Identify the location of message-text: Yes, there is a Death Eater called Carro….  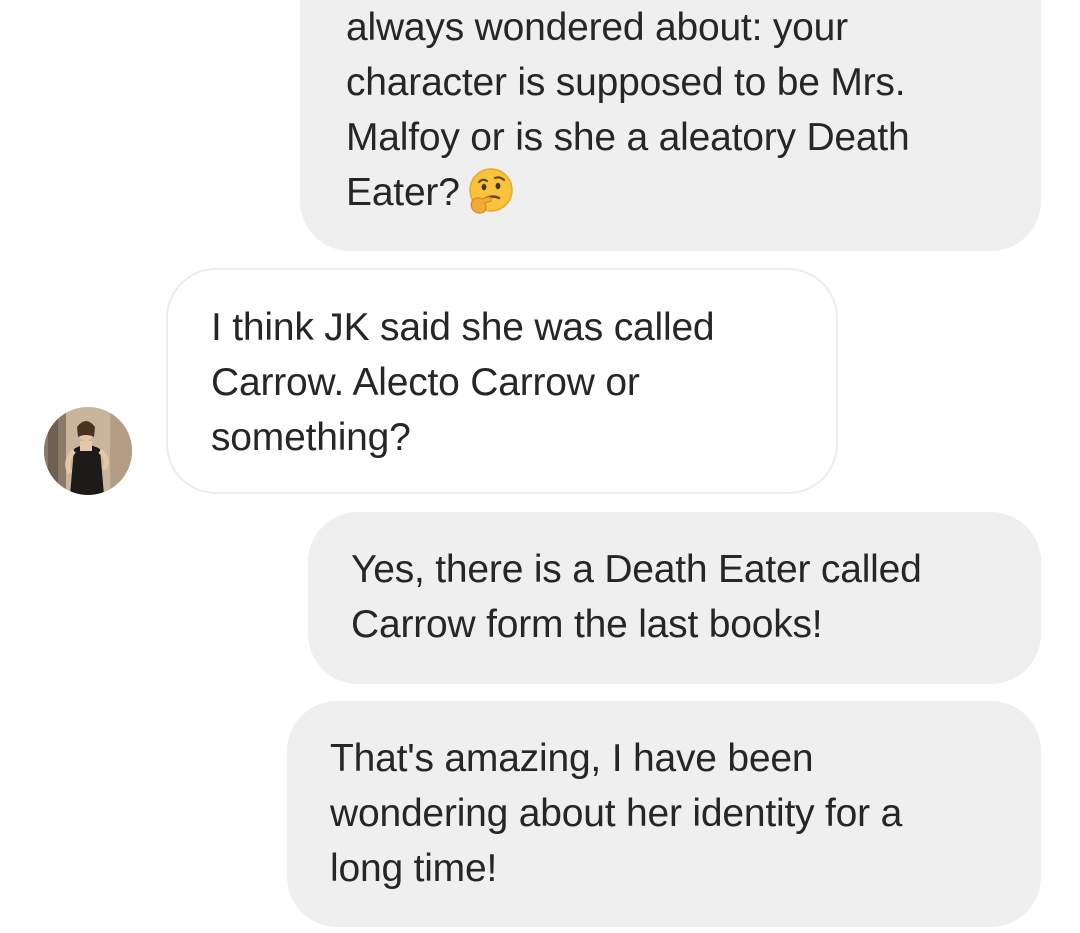
(636, 597).